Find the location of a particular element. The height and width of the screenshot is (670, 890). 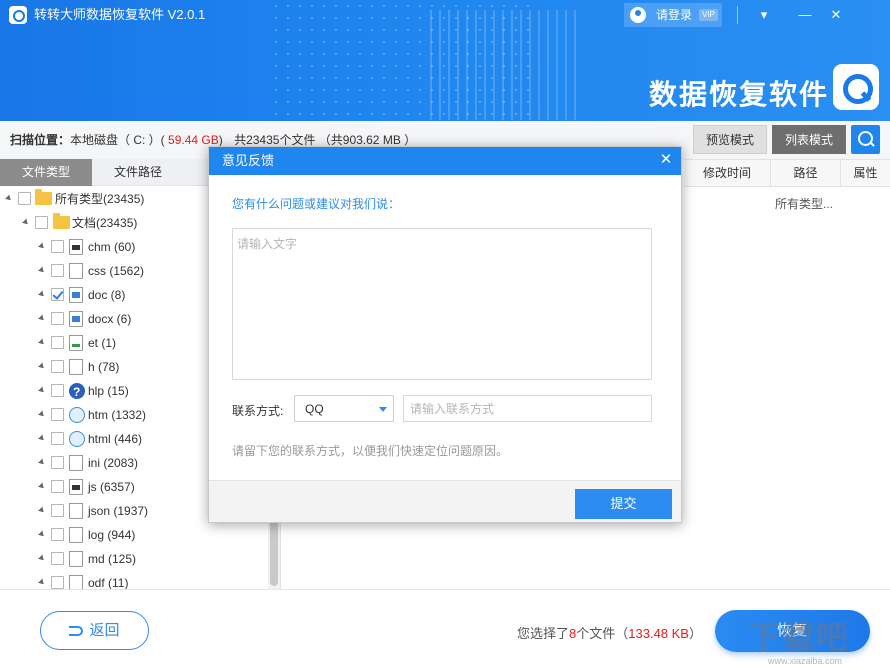

dialog-header: 意见反馈 ✕ is located at coordinates (445, 161).